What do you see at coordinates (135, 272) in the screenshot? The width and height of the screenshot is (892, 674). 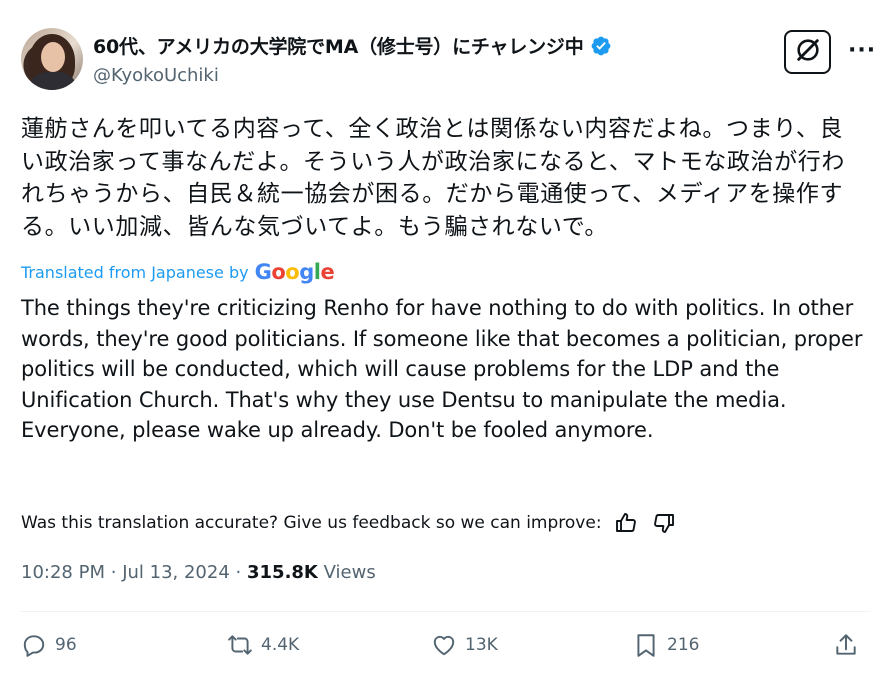 I see `translated-from-label: Translated from Japanese by` at bounding box center [135, 272].